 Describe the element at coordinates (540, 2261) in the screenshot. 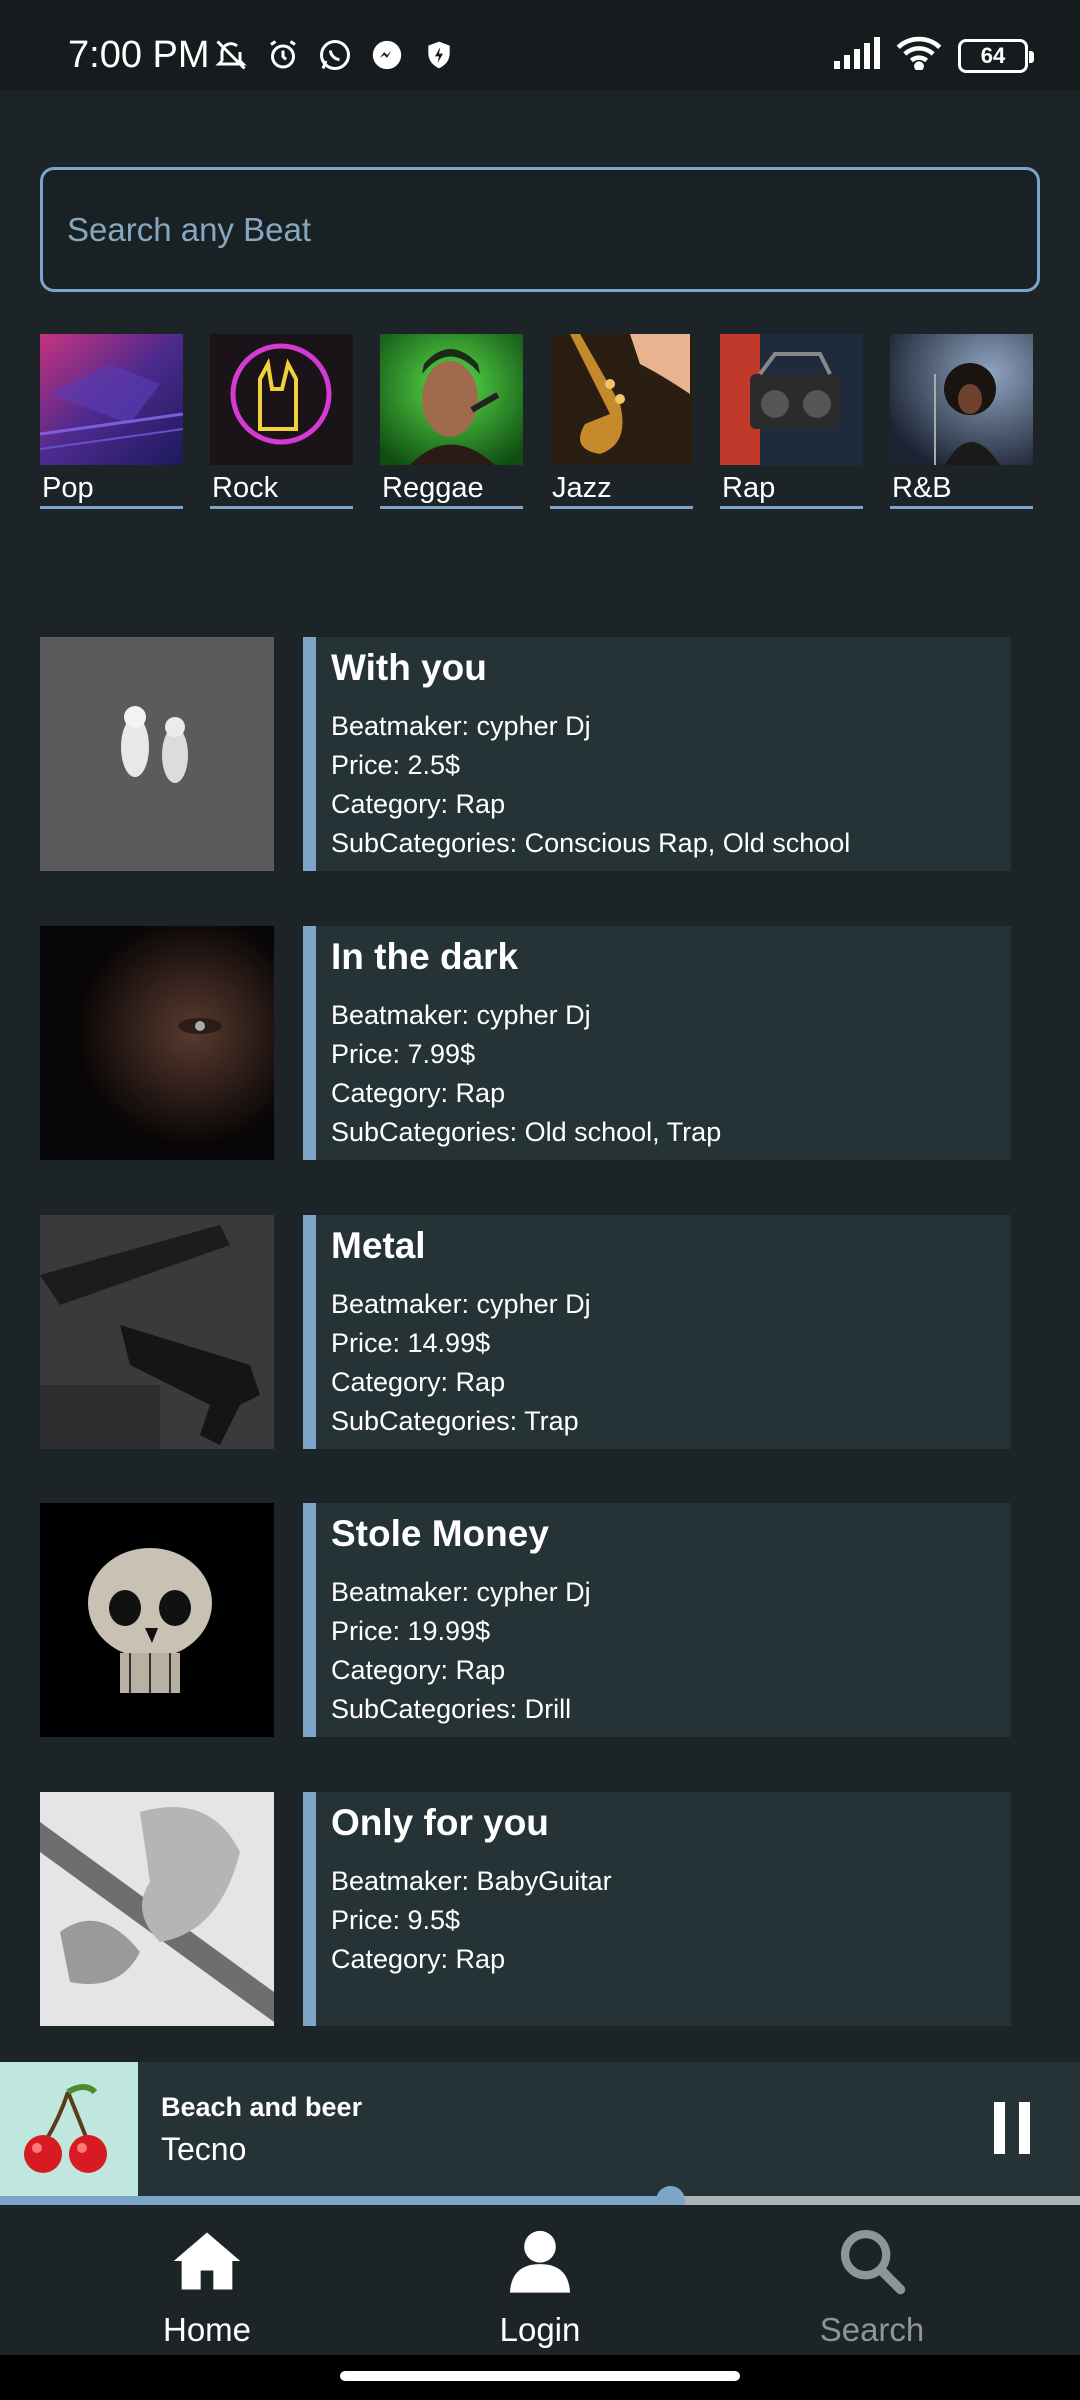

I see `person-icon` at that location.